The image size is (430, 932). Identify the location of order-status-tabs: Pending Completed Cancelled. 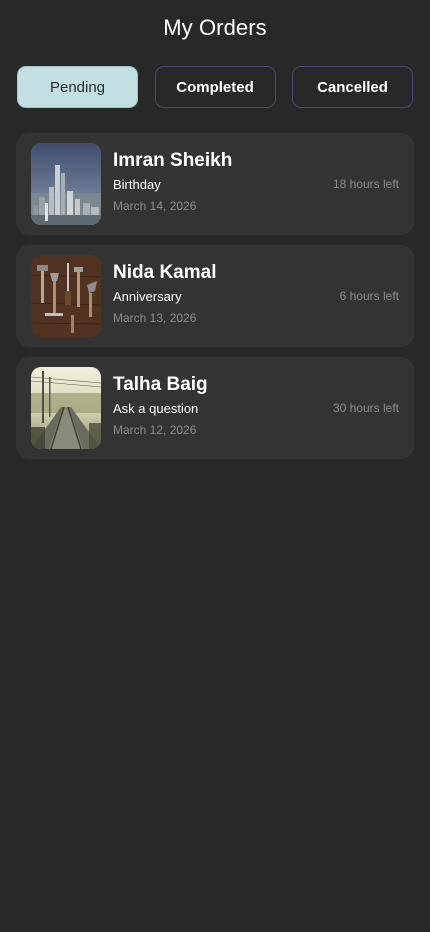
(215, 87).